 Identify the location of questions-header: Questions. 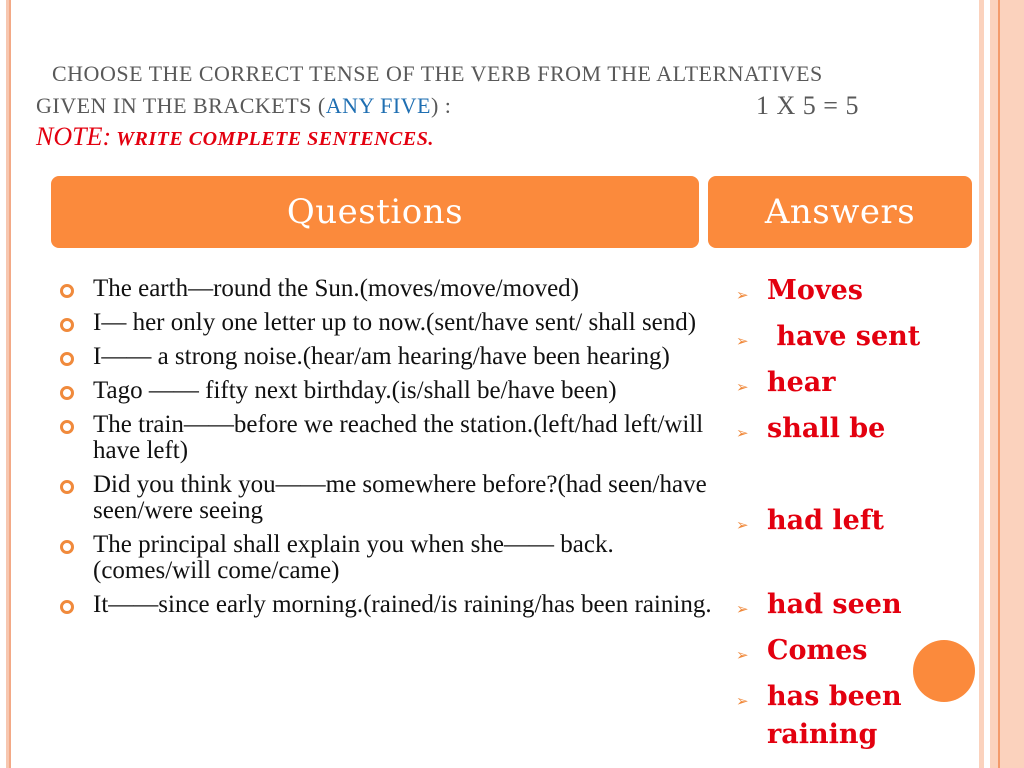
(375, 212).